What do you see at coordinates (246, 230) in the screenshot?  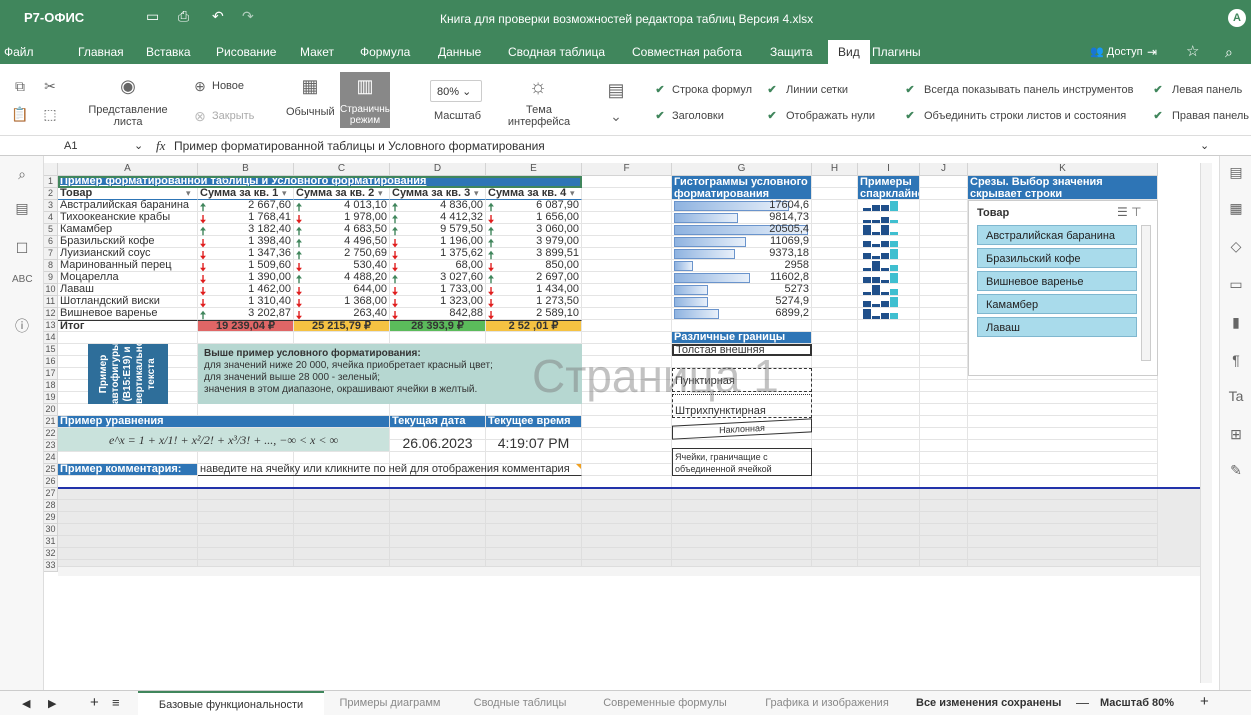 I see `value-cell: 3 182,40` at bounding box center [246, 230].